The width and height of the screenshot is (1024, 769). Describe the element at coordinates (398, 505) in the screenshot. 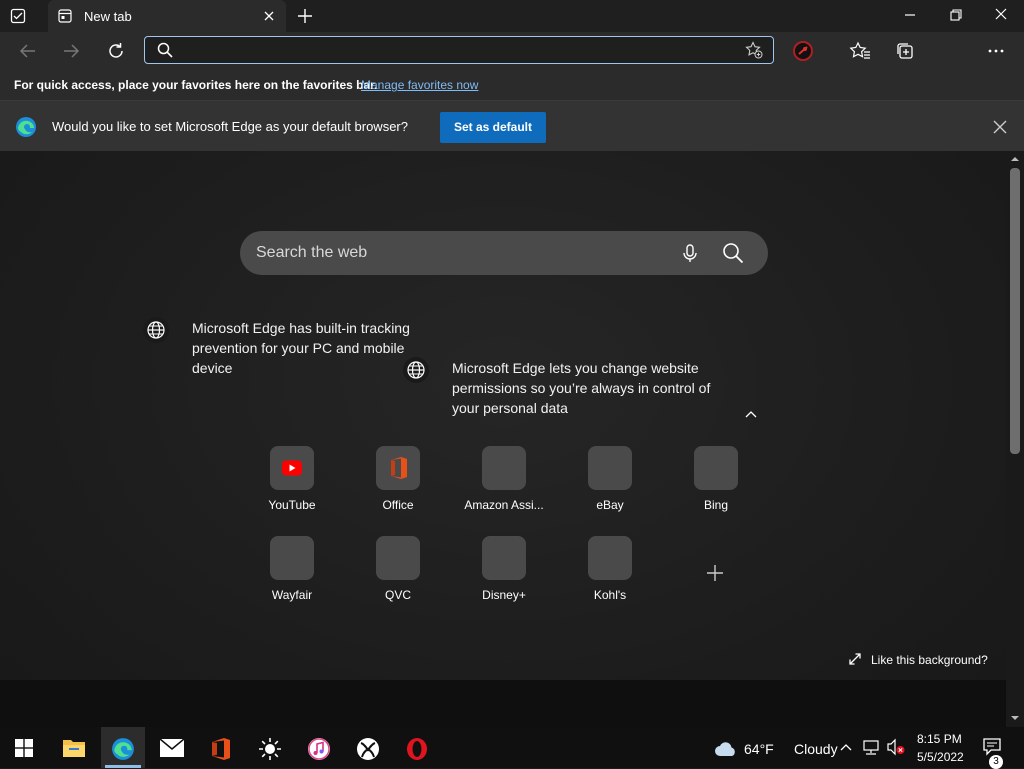

I see `quick-link-label: Office` at that location.